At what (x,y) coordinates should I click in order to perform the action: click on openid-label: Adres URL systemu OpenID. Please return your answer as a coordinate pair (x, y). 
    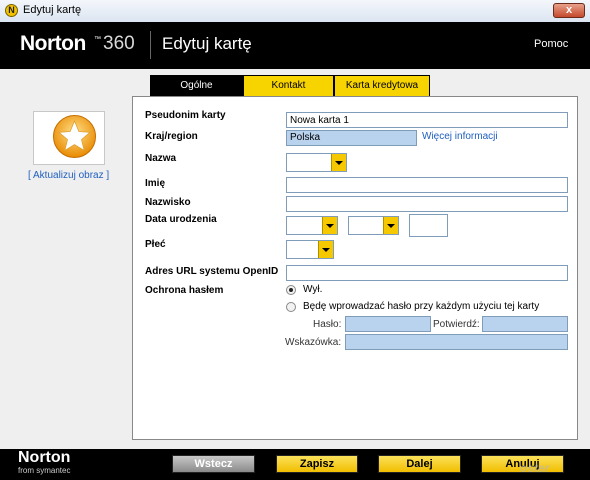
    Looking at the image, I should click on (212, 271).